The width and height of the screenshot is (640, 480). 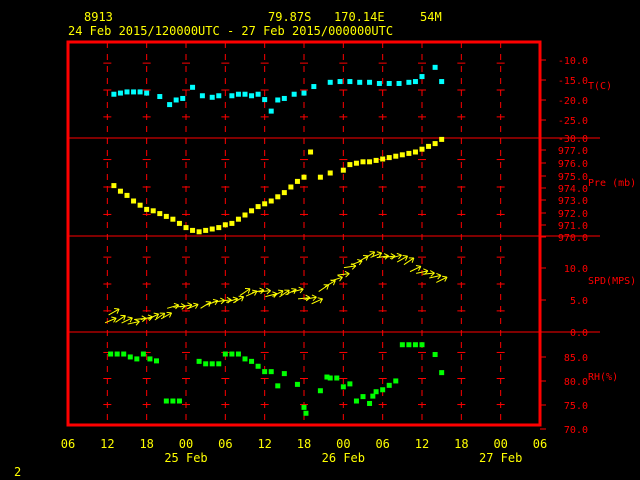 What do you see at coordinates (576, 358) in the screenshot?
I see `y-tick-label: 85.0` at bounding box center [576, 358].